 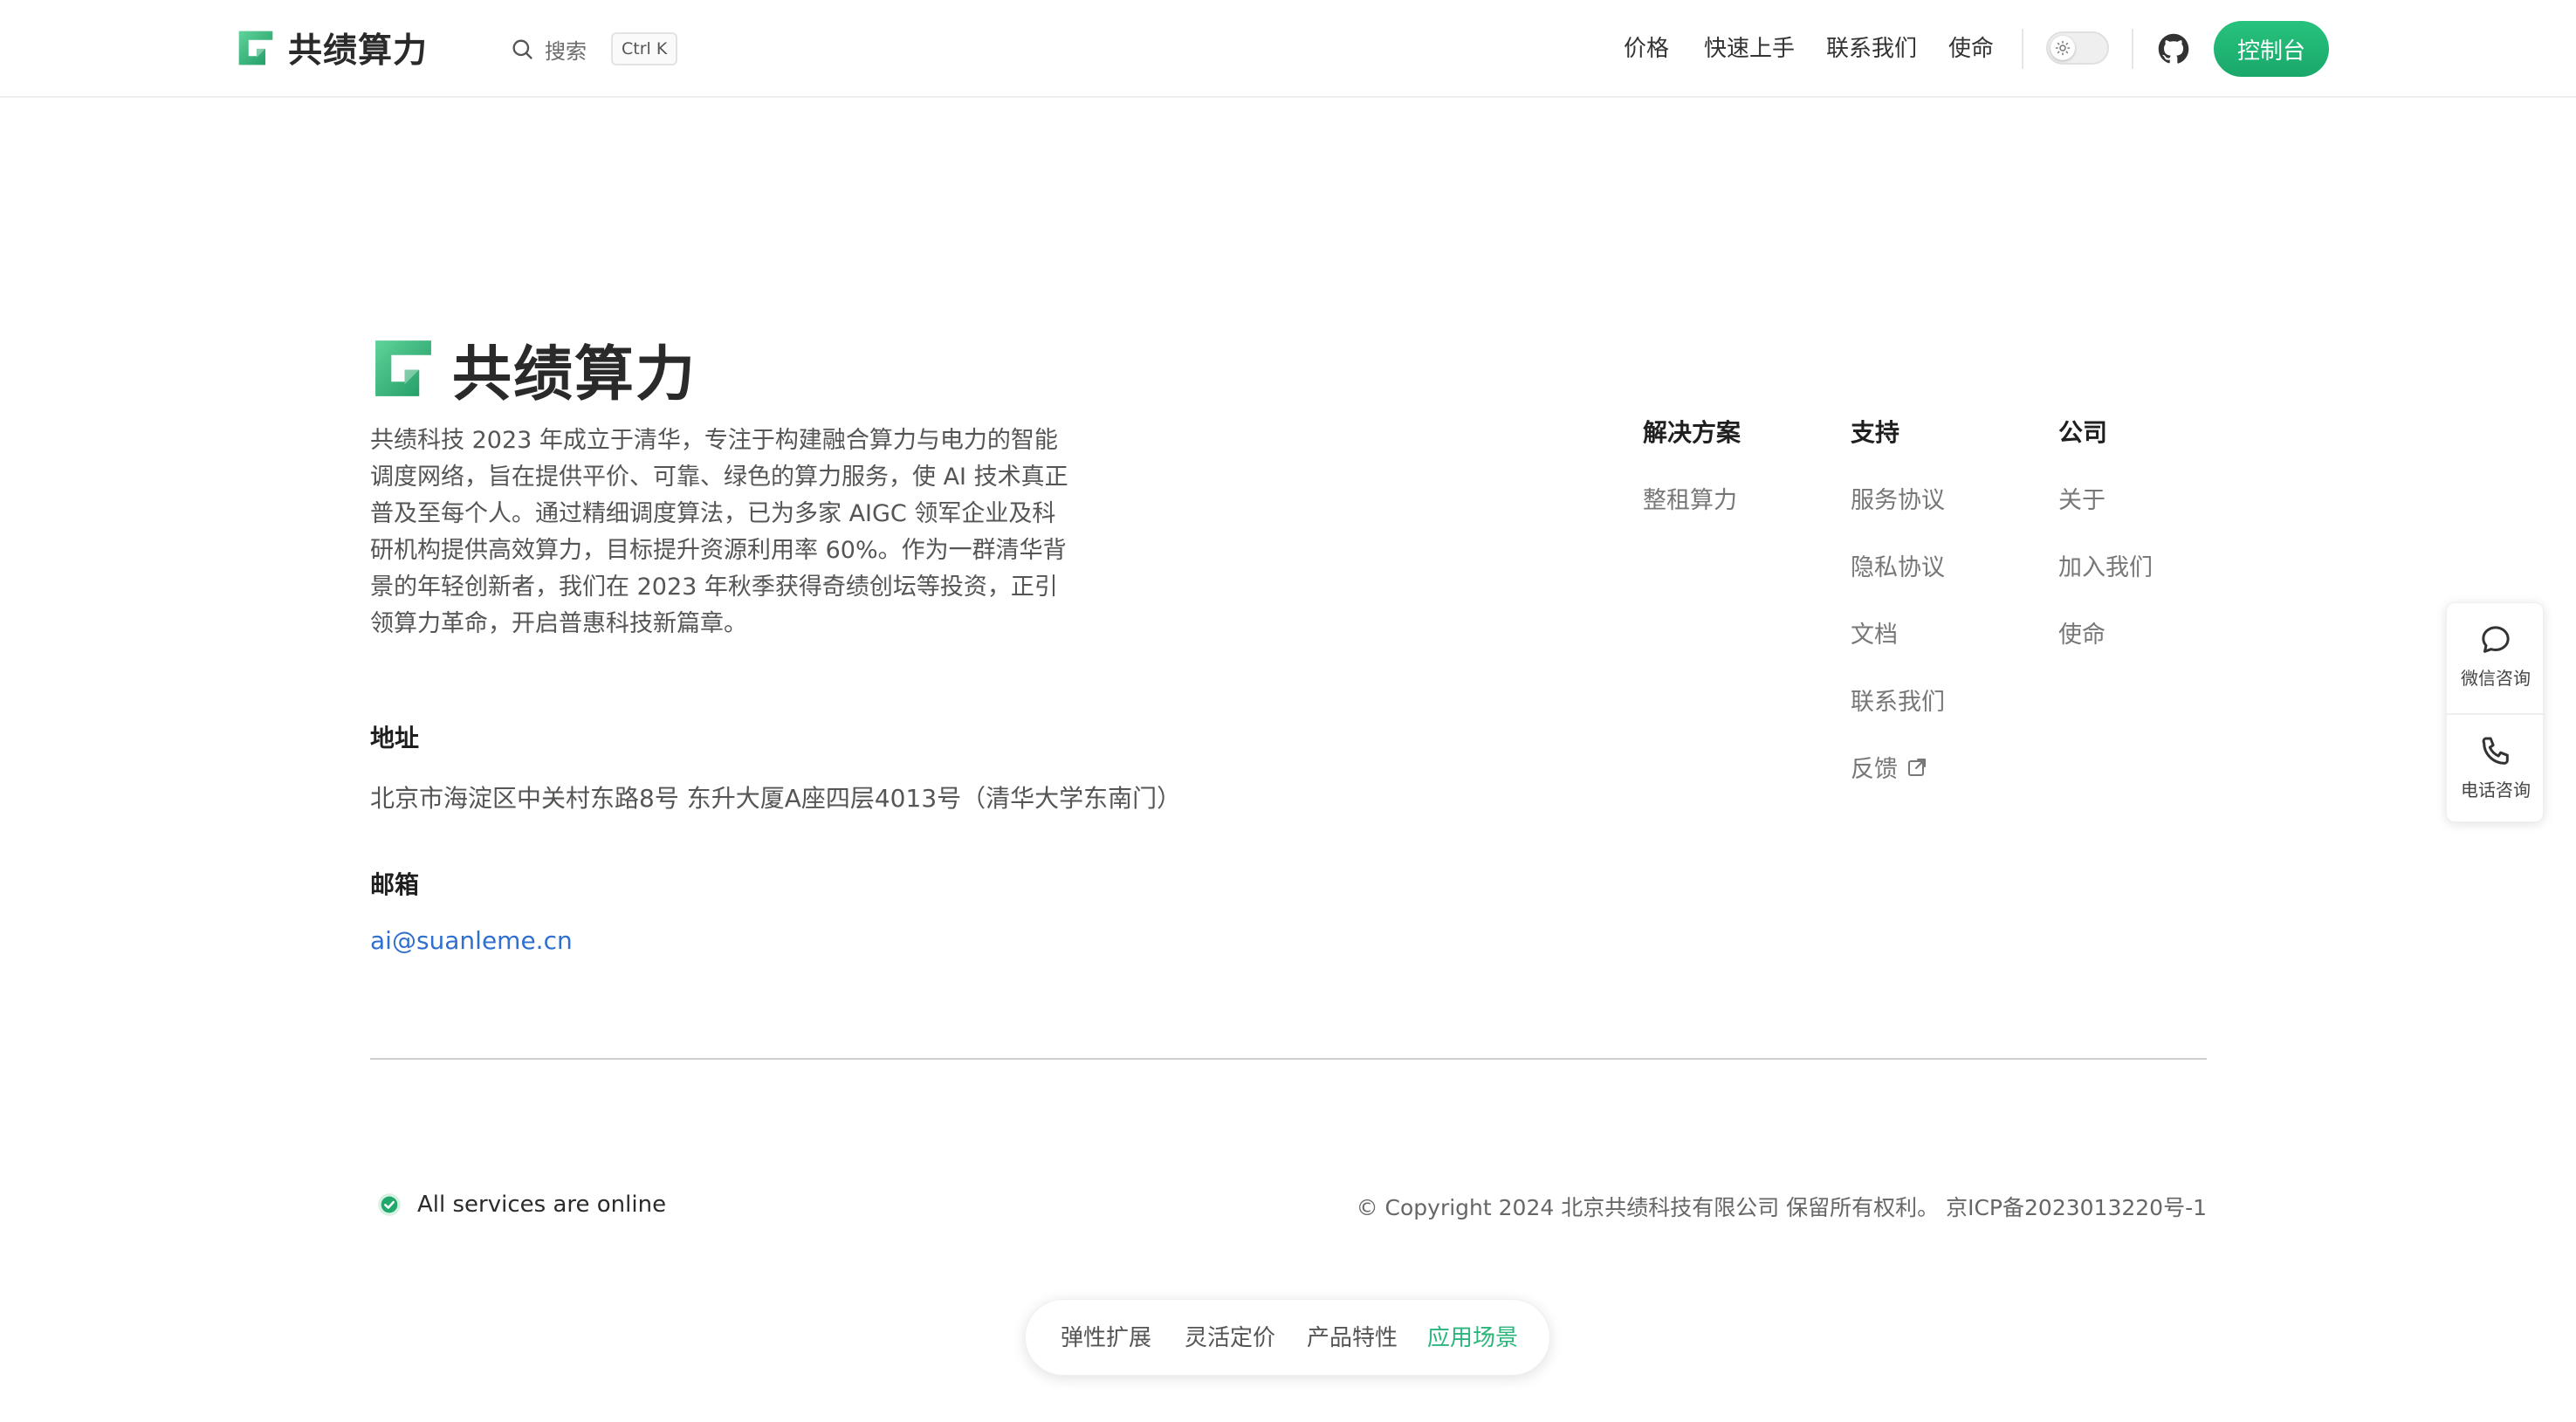 What do you see at coordinates (2496, 679) in the screenshot?
I see `wechat-consult-label: 微信咨询` at bounding box center [2496, 679].